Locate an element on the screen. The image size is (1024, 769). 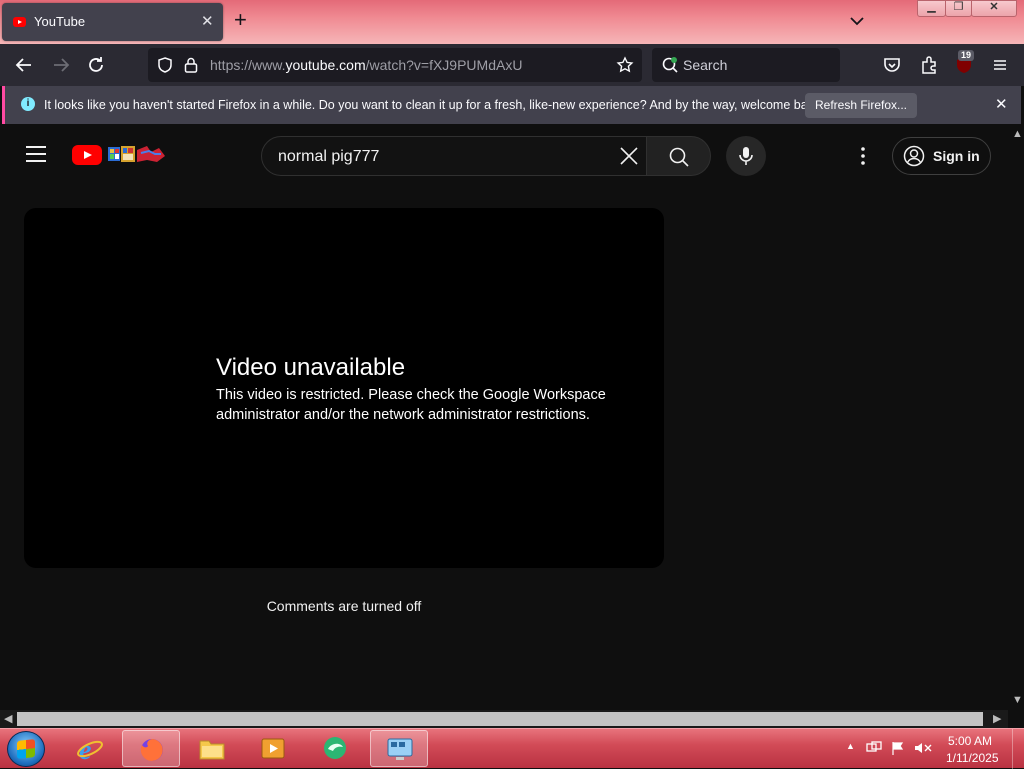
chevron-down-icon is located at coordinates (857, 21).